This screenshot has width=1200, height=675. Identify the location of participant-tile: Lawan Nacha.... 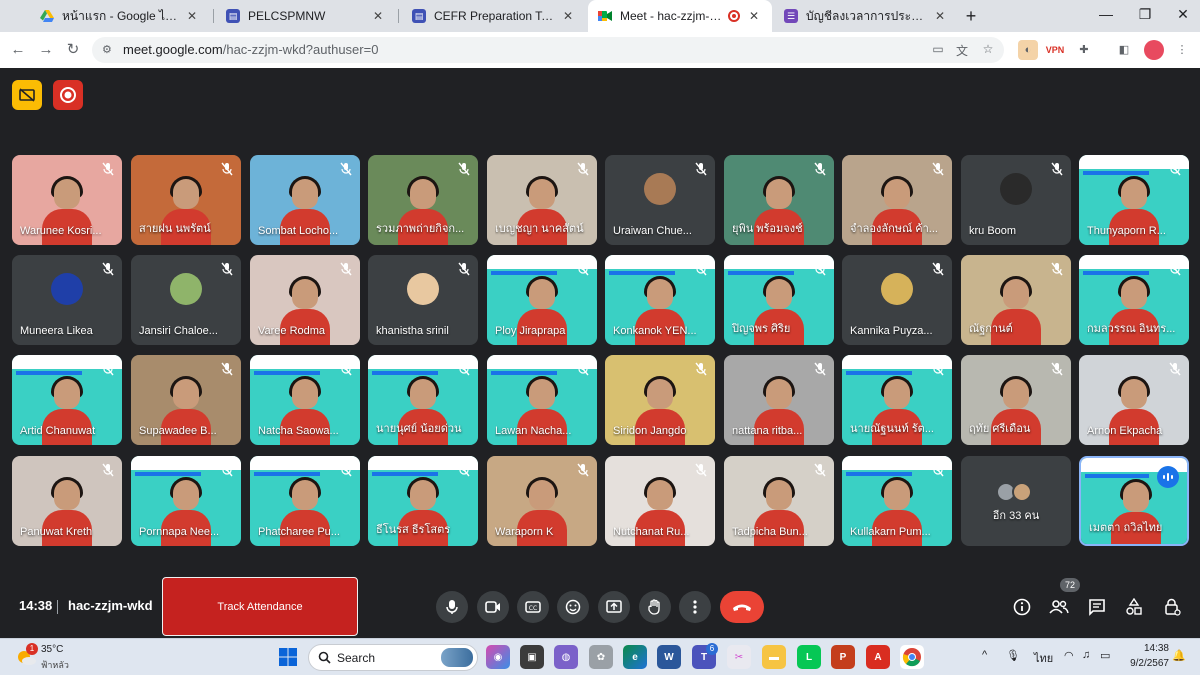
(542, 400).